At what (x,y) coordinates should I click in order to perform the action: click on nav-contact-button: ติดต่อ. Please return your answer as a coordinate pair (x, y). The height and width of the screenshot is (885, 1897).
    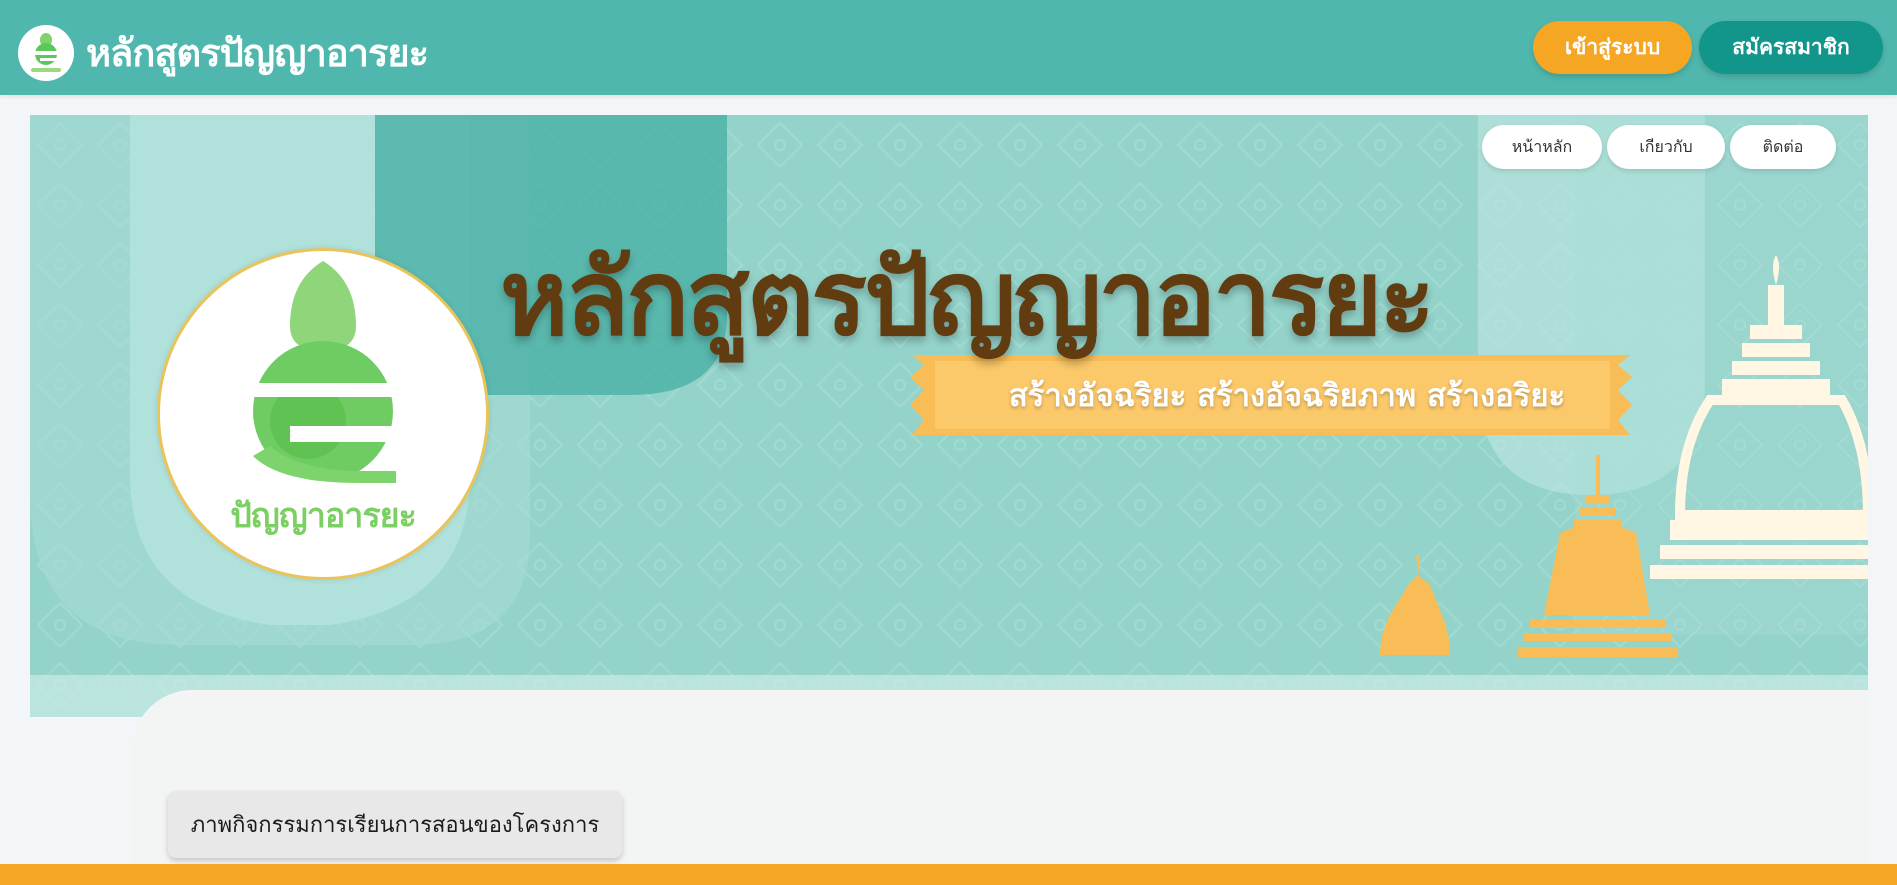
    Looking at the image, I should click on (1783, 147).